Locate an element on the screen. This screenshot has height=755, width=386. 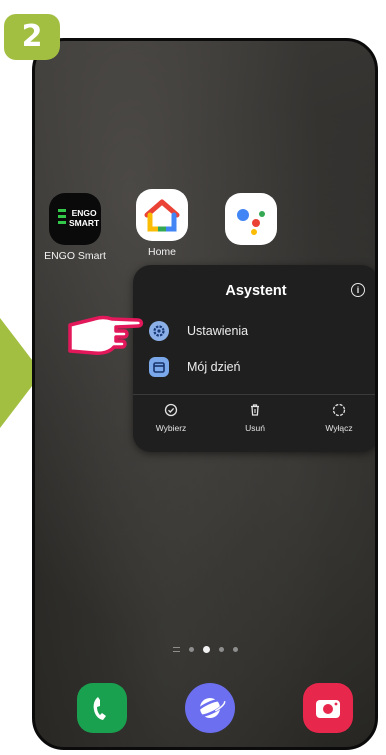
action-select-button: Wybierz is located at coordinates (171, 418).